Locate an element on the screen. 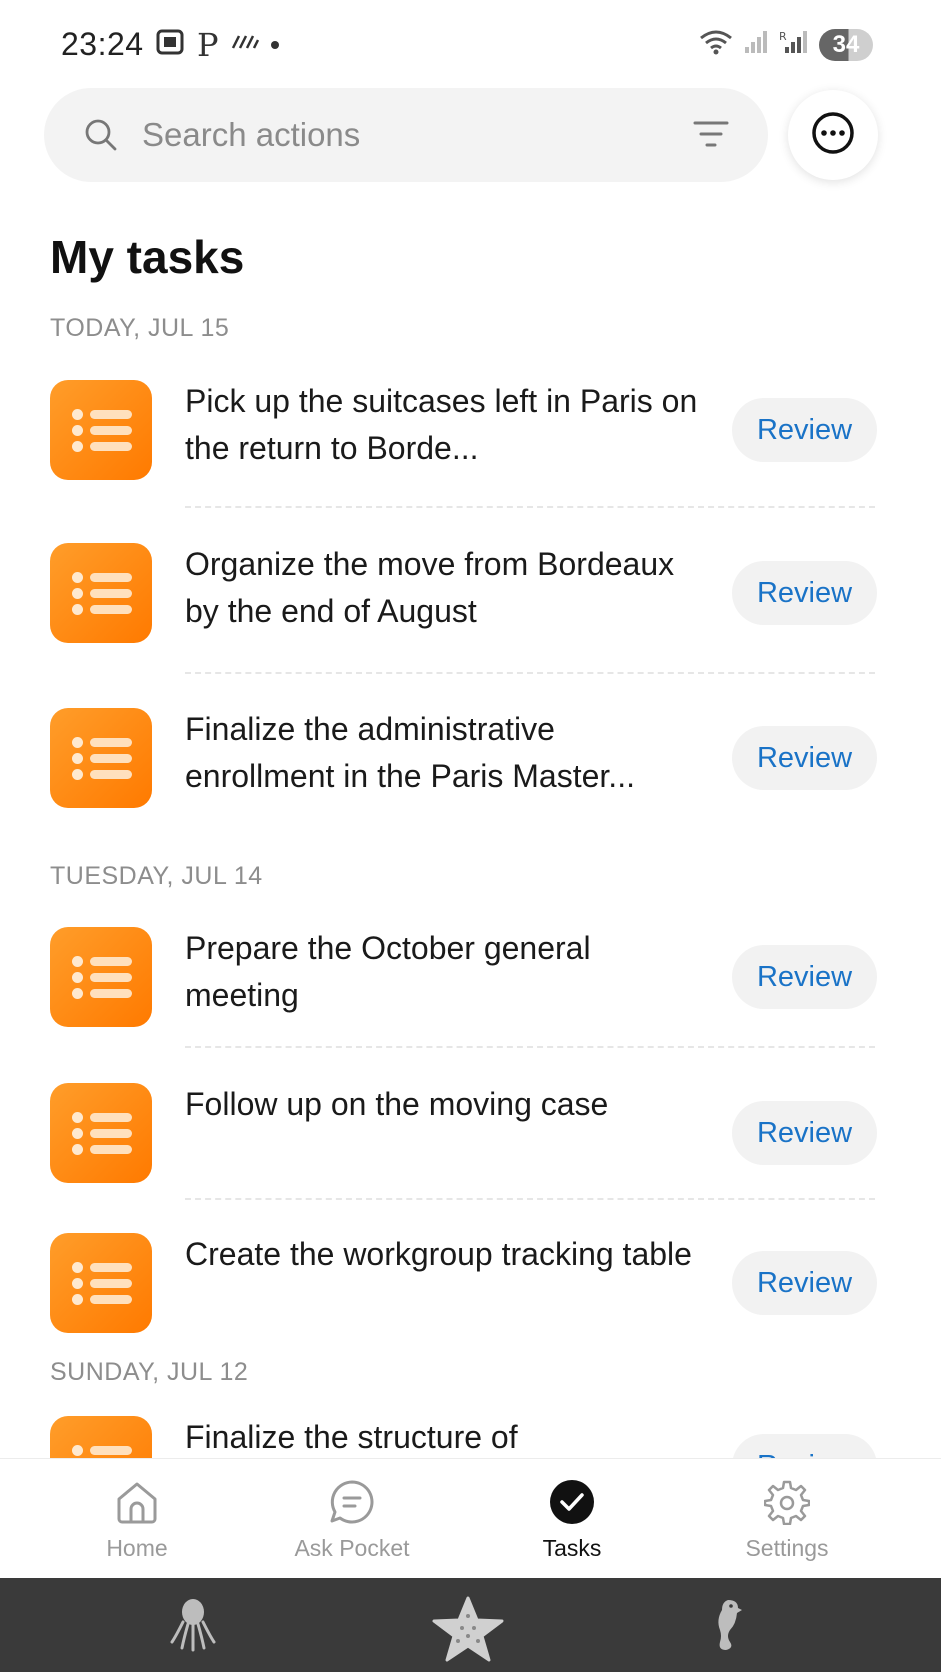 This screenshot has height=1672, width=941. seahorse-icon is located at coordinates (727, 1626).